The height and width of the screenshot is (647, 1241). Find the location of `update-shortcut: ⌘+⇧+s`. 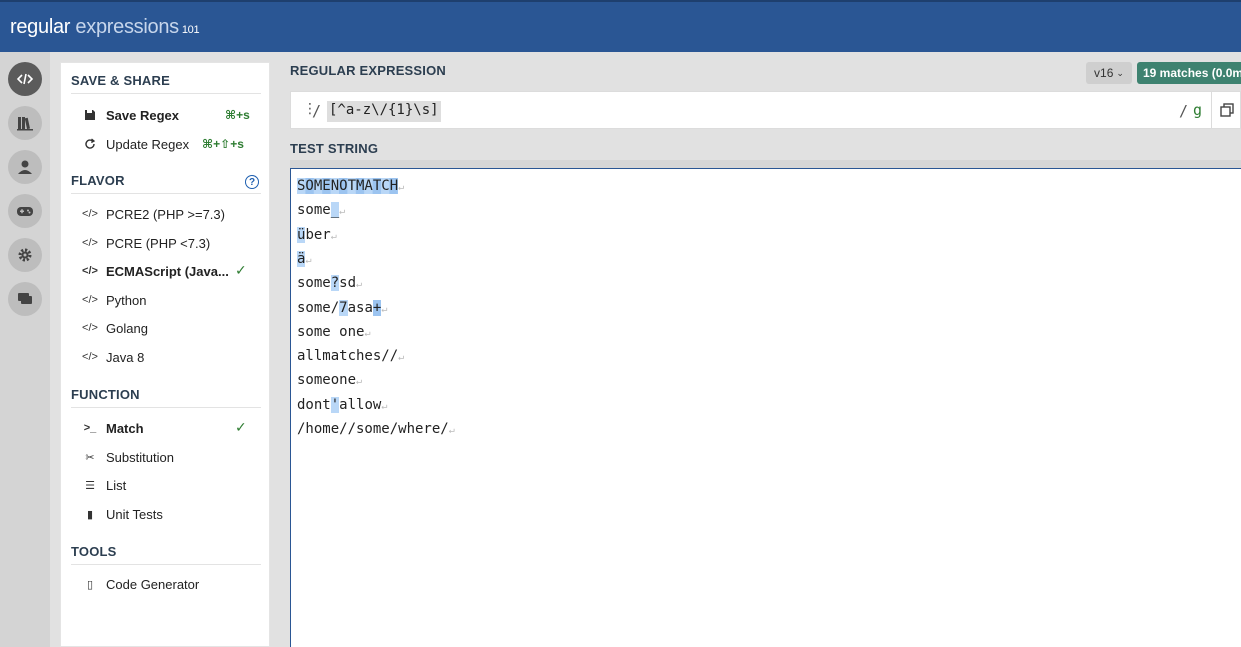

update-shortcut: ⌘+⇧+s is located at coordinates (223, 144).